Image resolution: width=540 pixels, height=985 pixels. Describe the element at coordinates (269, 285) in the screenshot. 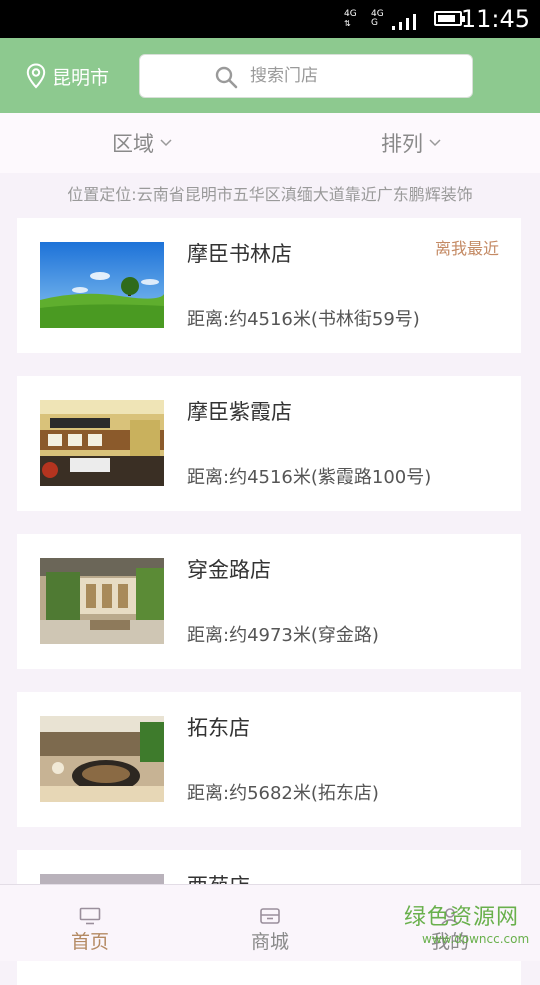

I see `store-card: 摩臣书林店 离我最近 距离:约4516米(书林街59号)` at that location.